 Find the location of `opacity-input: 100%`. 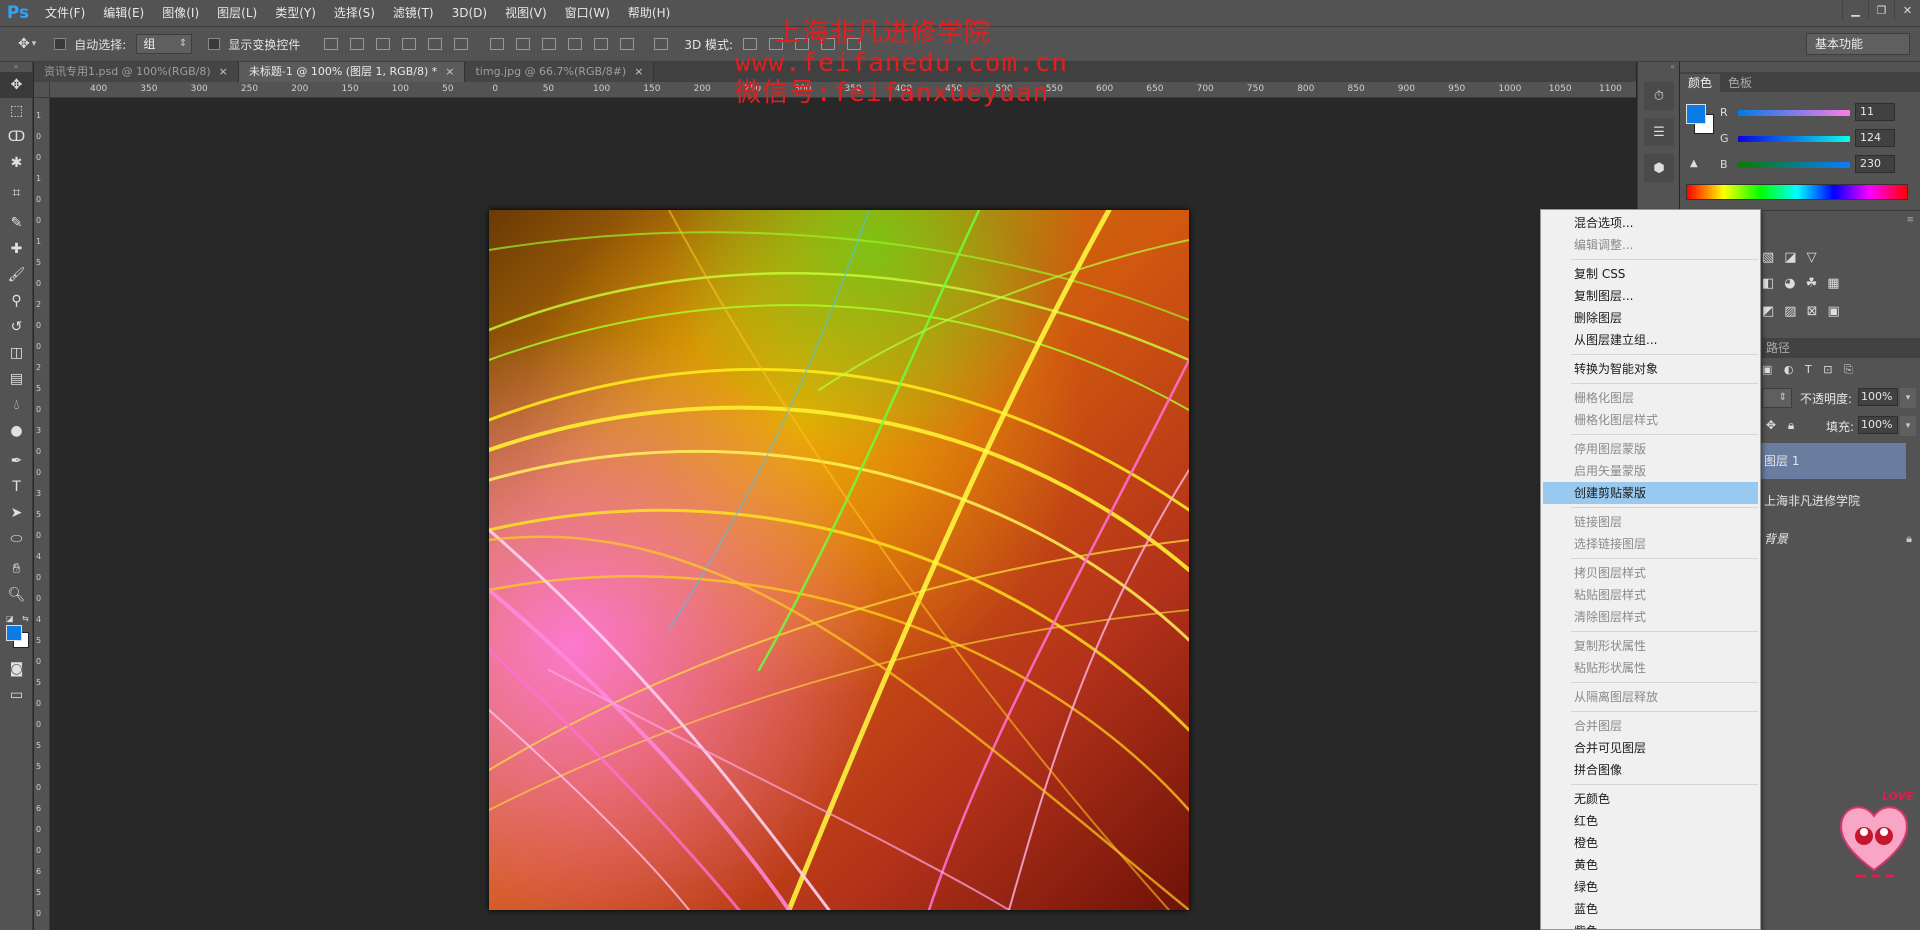

opacity-input: 100% is located at coordinates (1878, 397).